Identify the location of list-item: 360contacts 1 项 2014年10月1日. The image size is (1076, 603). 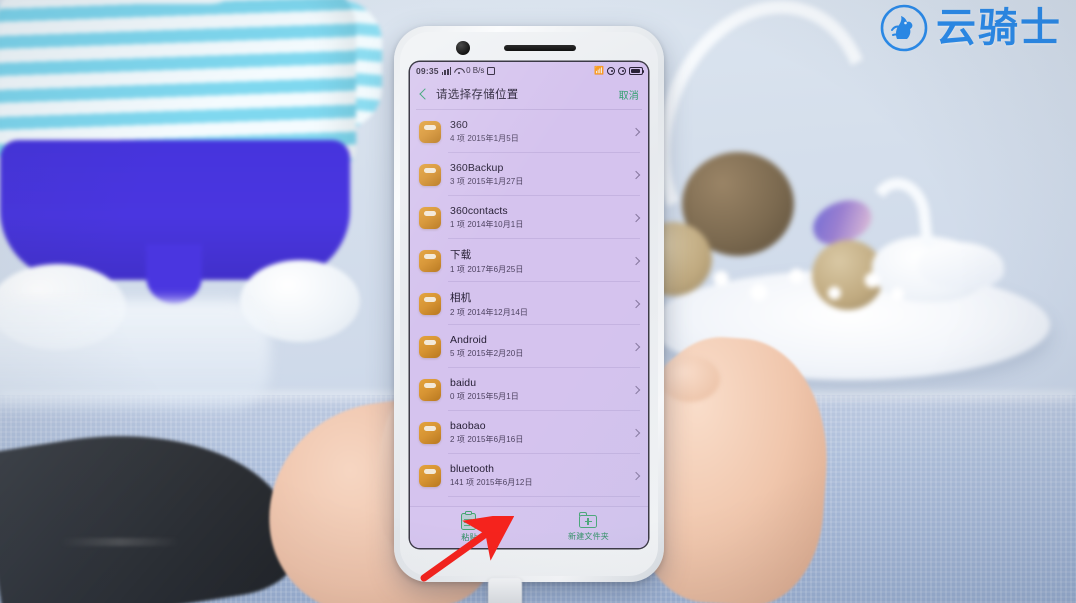
(529, 217).